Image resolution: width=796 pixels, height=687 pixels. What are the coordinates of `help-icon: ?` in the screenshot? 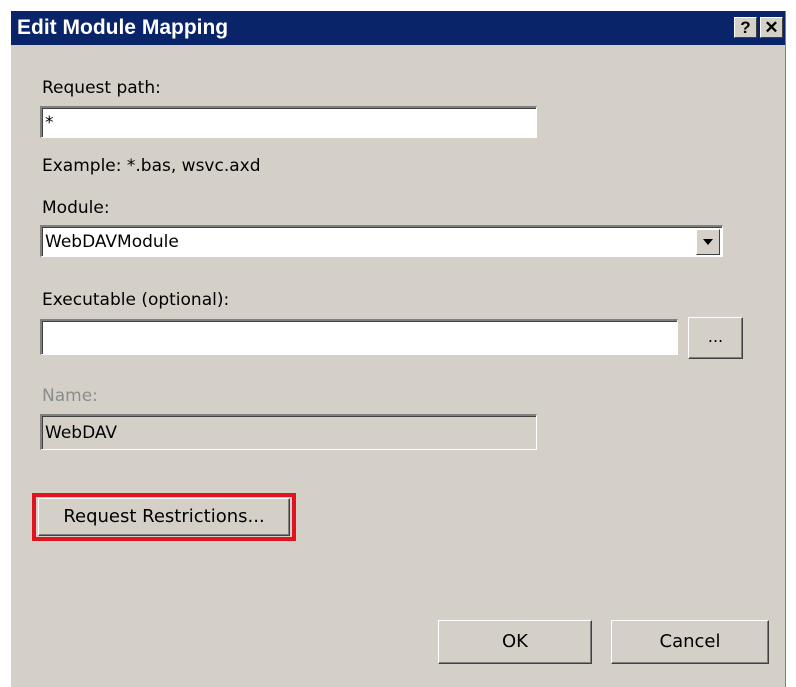 It's located at (745, 27).